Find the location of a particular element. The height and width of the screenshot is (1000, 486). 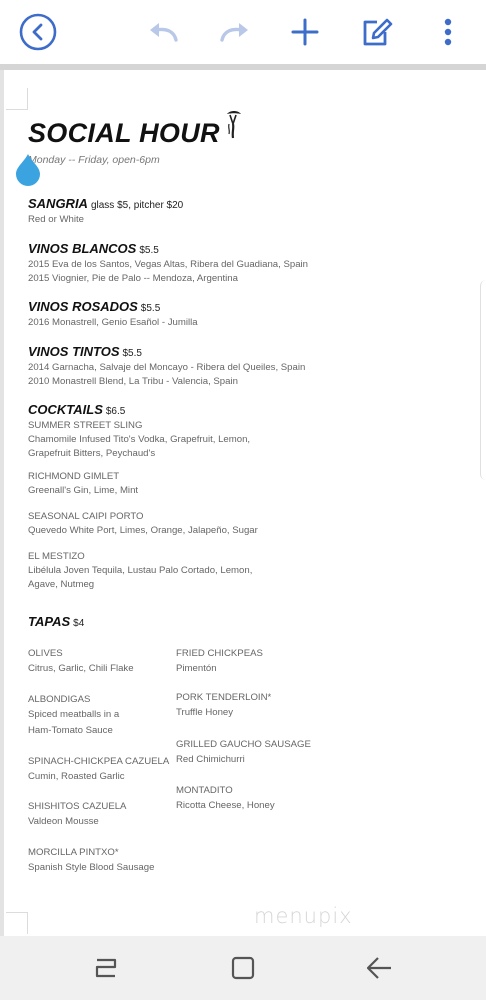

tapa-name: SHISHITOS CAZUELA is located at coordinates (77, 806).